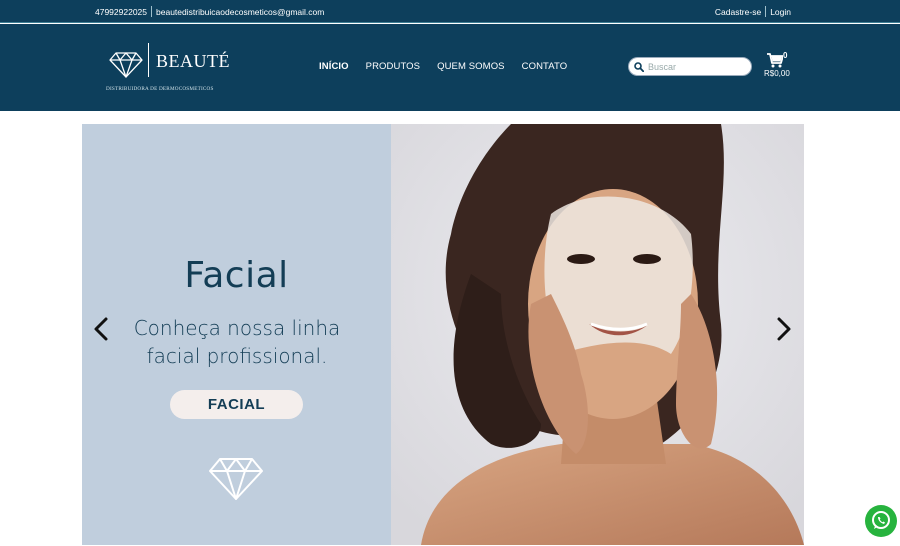  What do you see at coordinates (148, 60) in the screenshot?
I see `logo-divider` at bounding box center [148, 60].